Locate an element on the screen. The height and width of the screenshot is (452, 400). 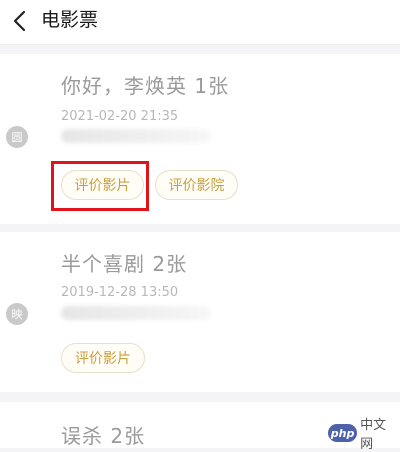
watermark: php 中文网 is located at coordinates (363, 435).